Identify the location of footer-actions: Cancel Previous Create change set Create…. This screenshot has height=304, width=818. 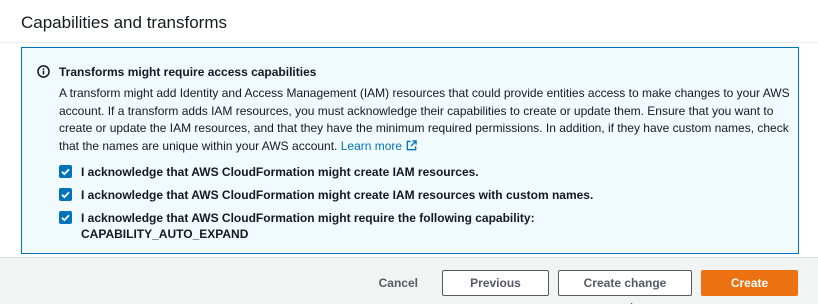
(582, 287).